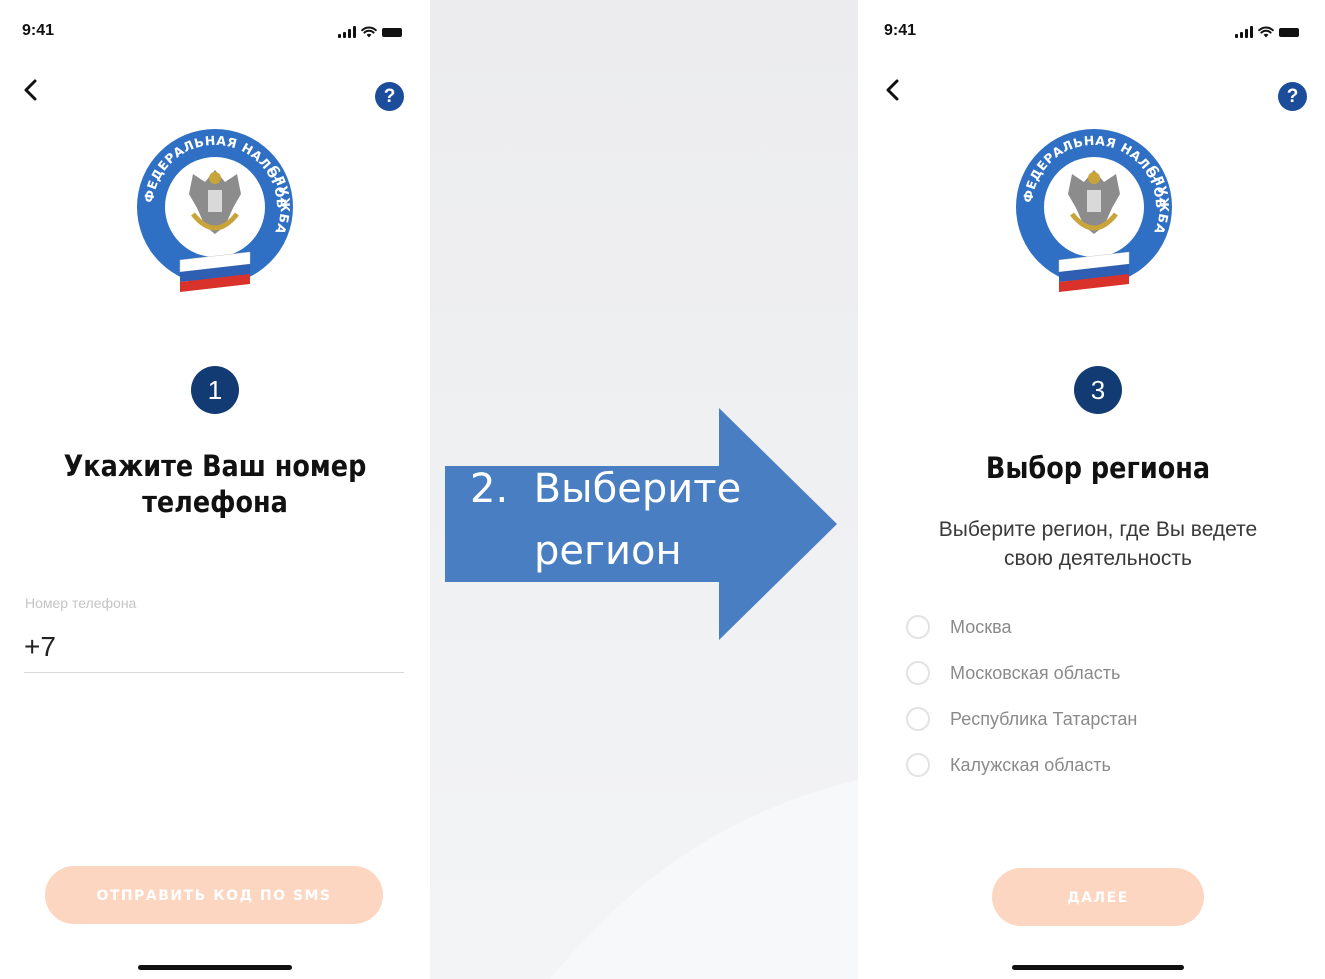 The width and height of the screenshot is (1325, 979). I want to click on screen-title: Выбор региона, so click(1098, 468).